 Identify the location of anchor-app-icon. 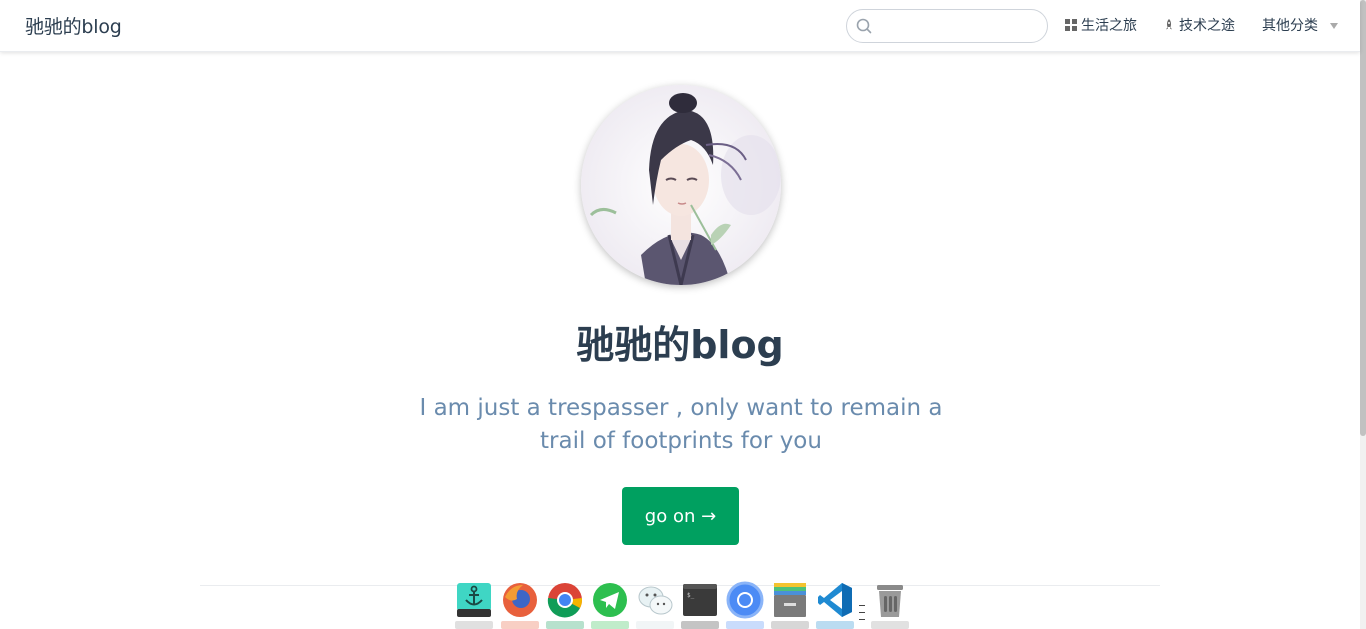
(474, 600).